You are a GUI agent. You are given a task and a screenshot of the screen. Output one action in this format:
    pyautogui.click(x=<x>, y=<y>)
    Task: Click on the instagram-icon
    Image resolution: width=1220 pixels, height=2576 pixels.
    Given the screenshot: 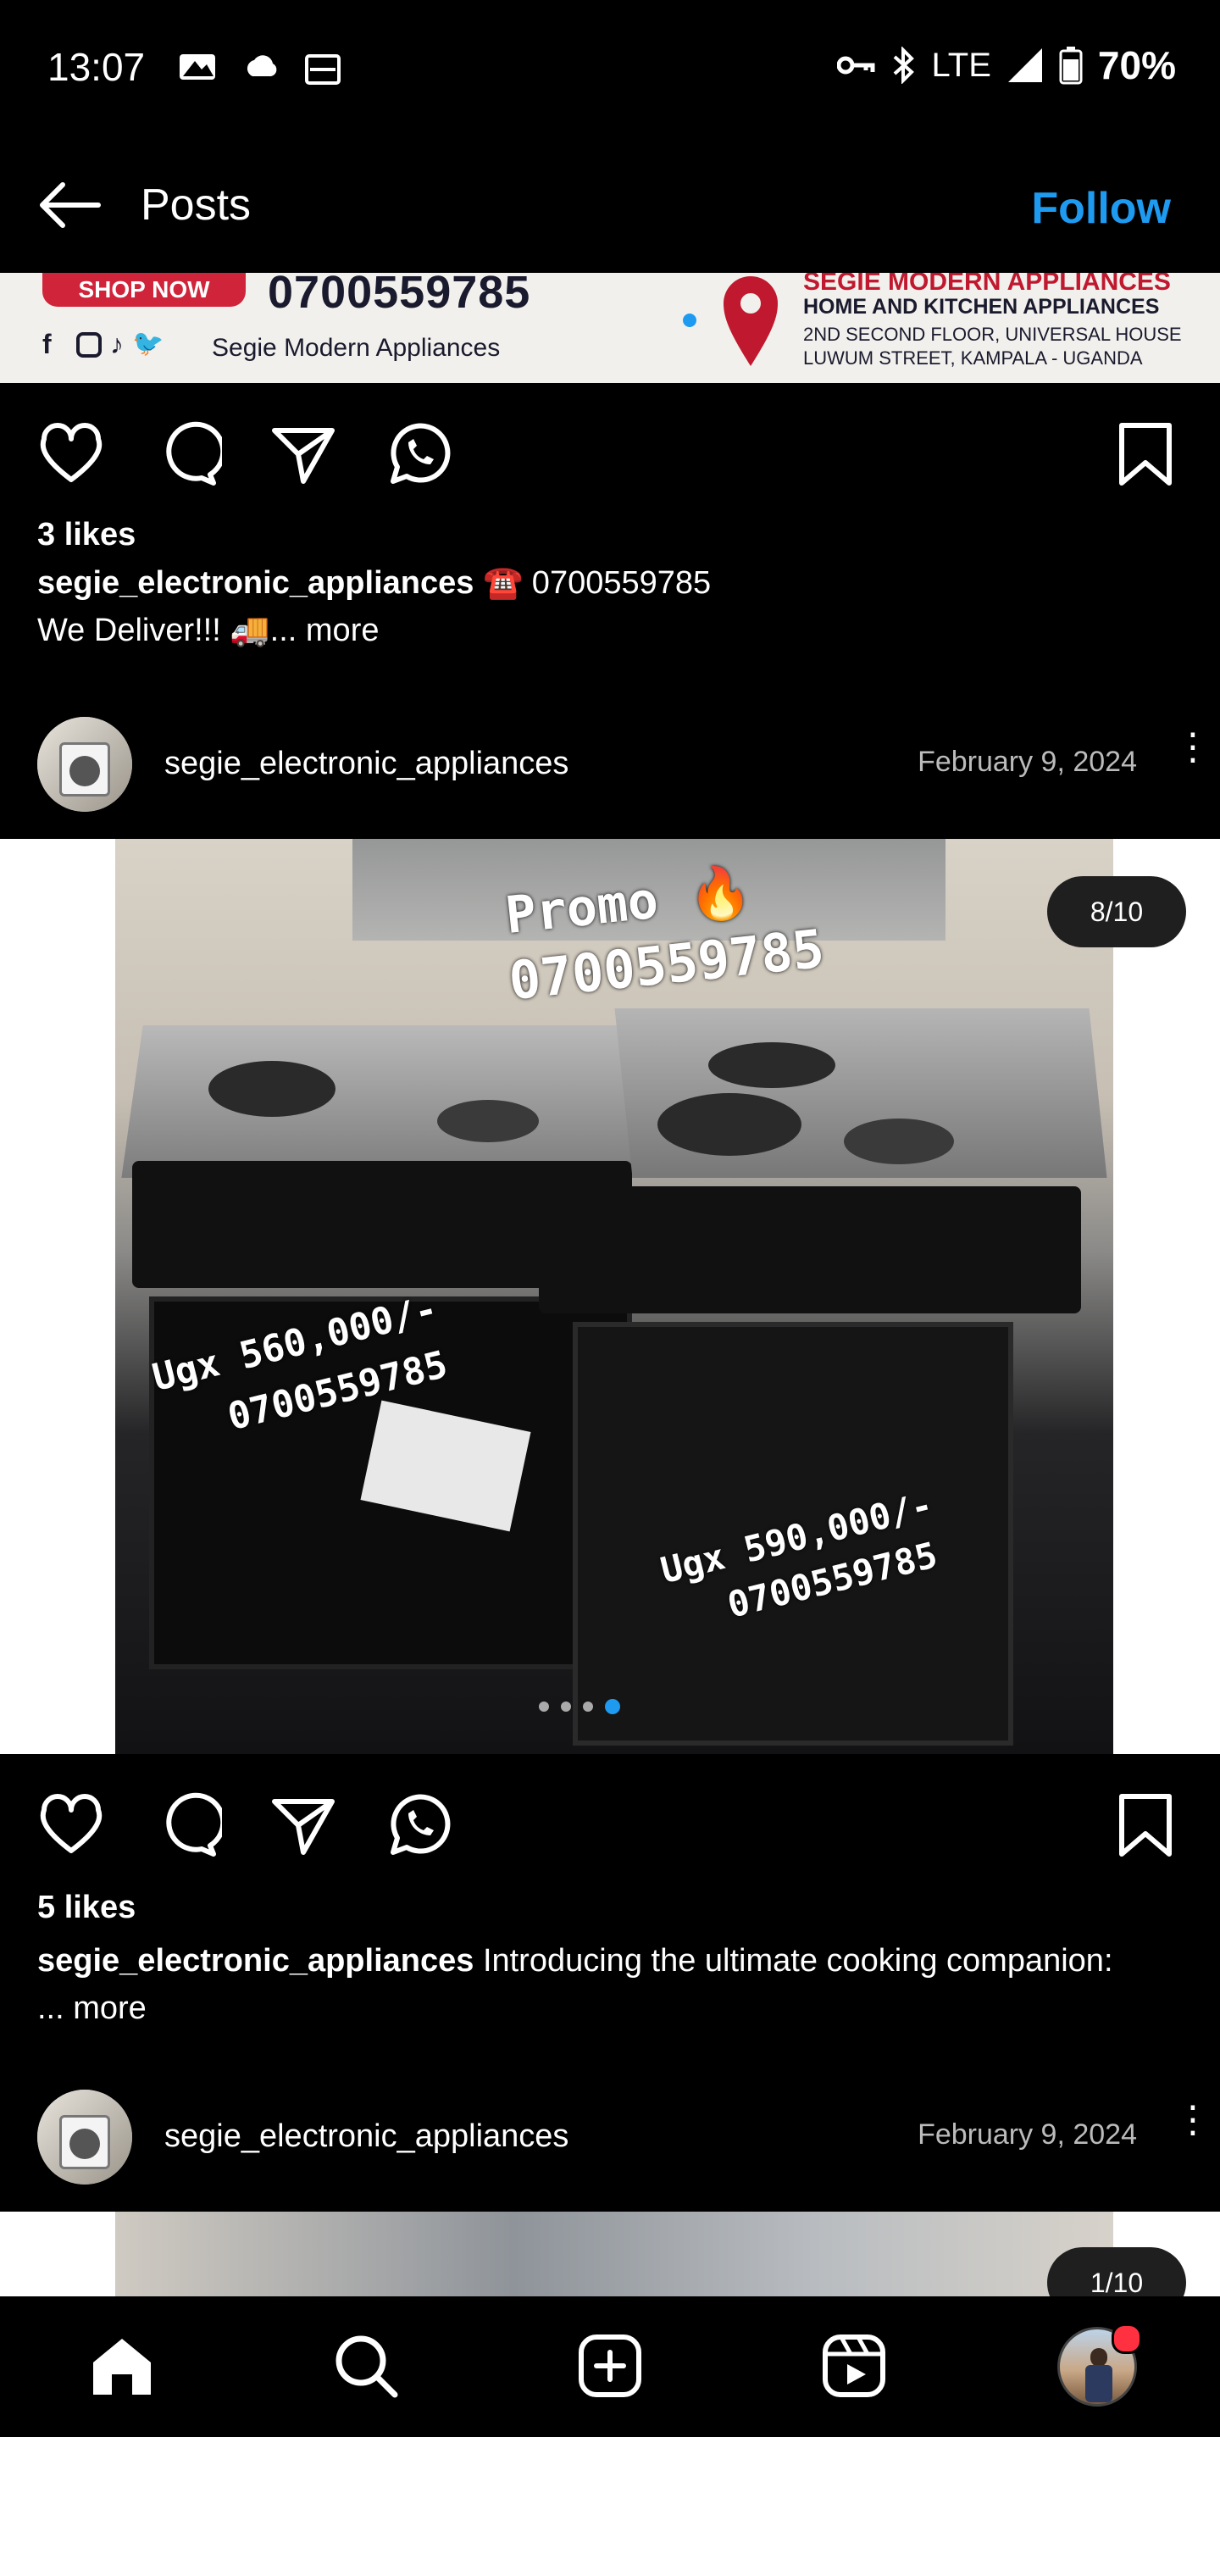 What is the action you would take?
    pyautogui.click(x=89, y=345)
    